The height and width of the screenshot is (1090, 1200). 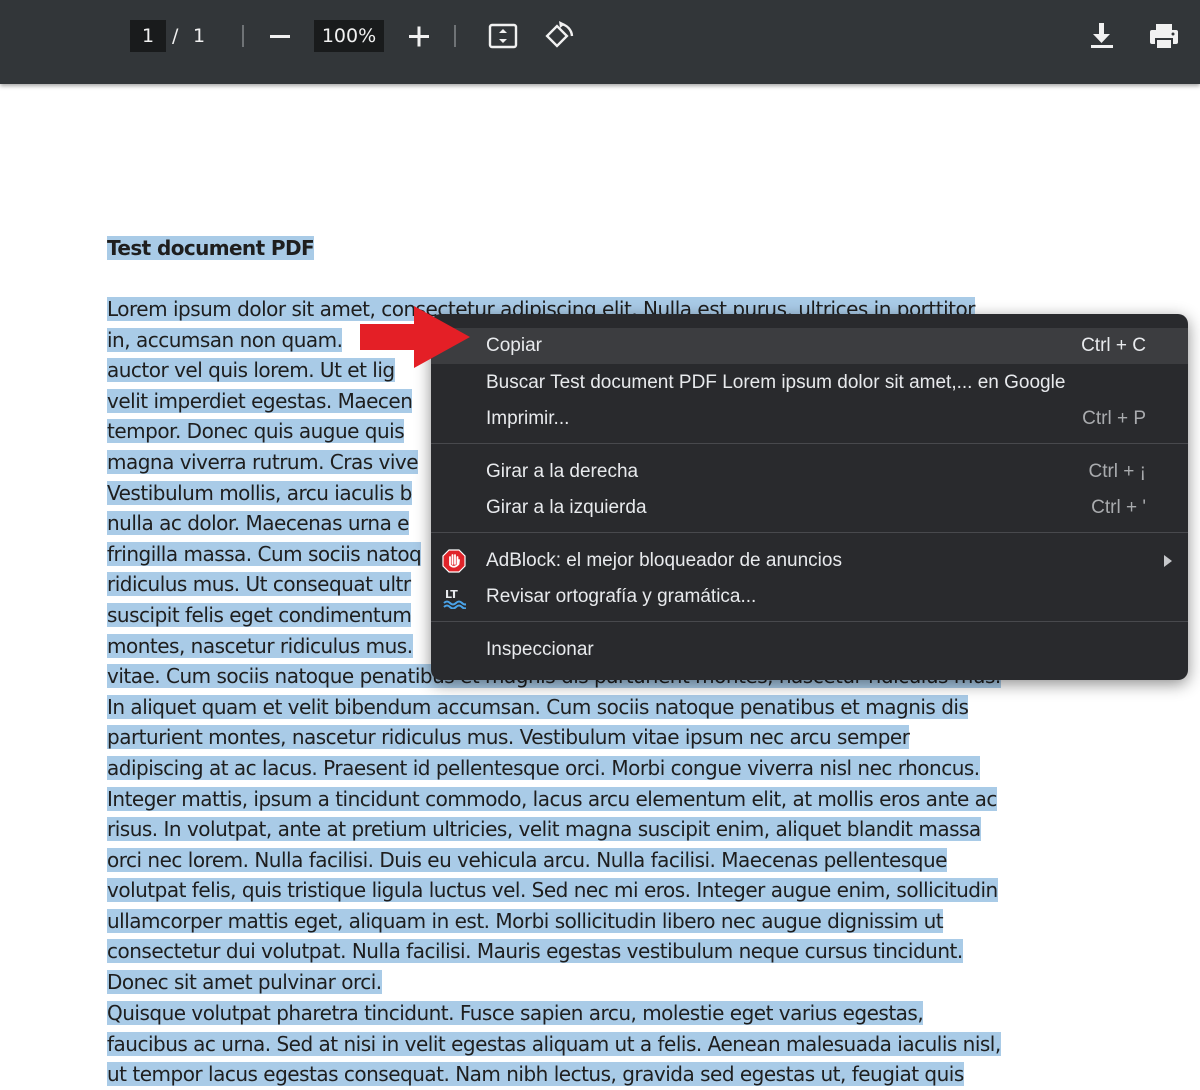 I want to click on selected-text: Vestibulum mollis, arcu iaculis b, so click(x=259, y=492).